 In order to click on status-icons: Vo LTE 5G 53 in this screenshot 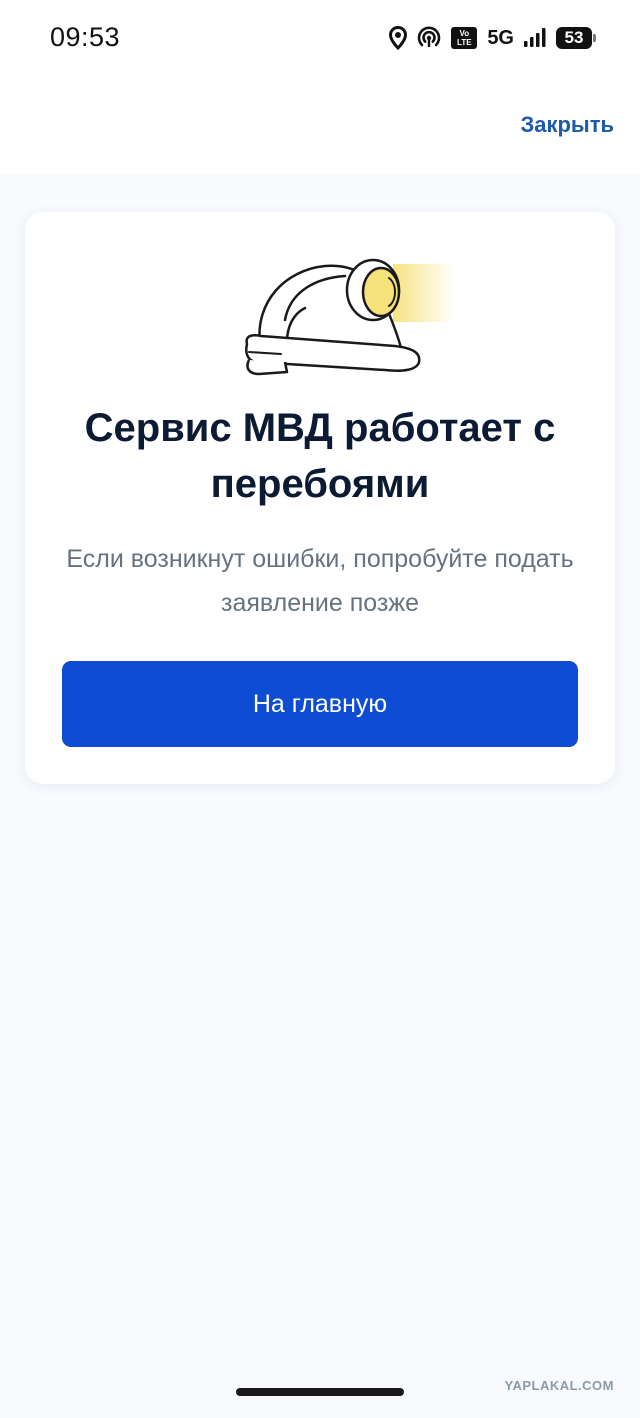, I will do `click(492, 38)`.